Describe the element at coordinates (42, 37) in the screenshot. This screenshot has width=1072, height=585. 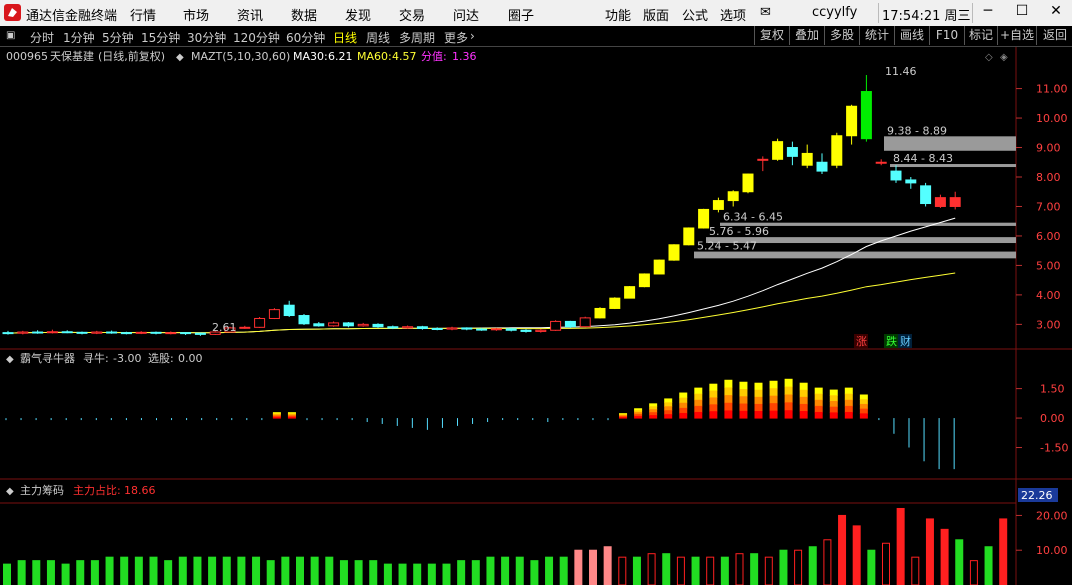
I see `period-fenshi: 分时` at that location.